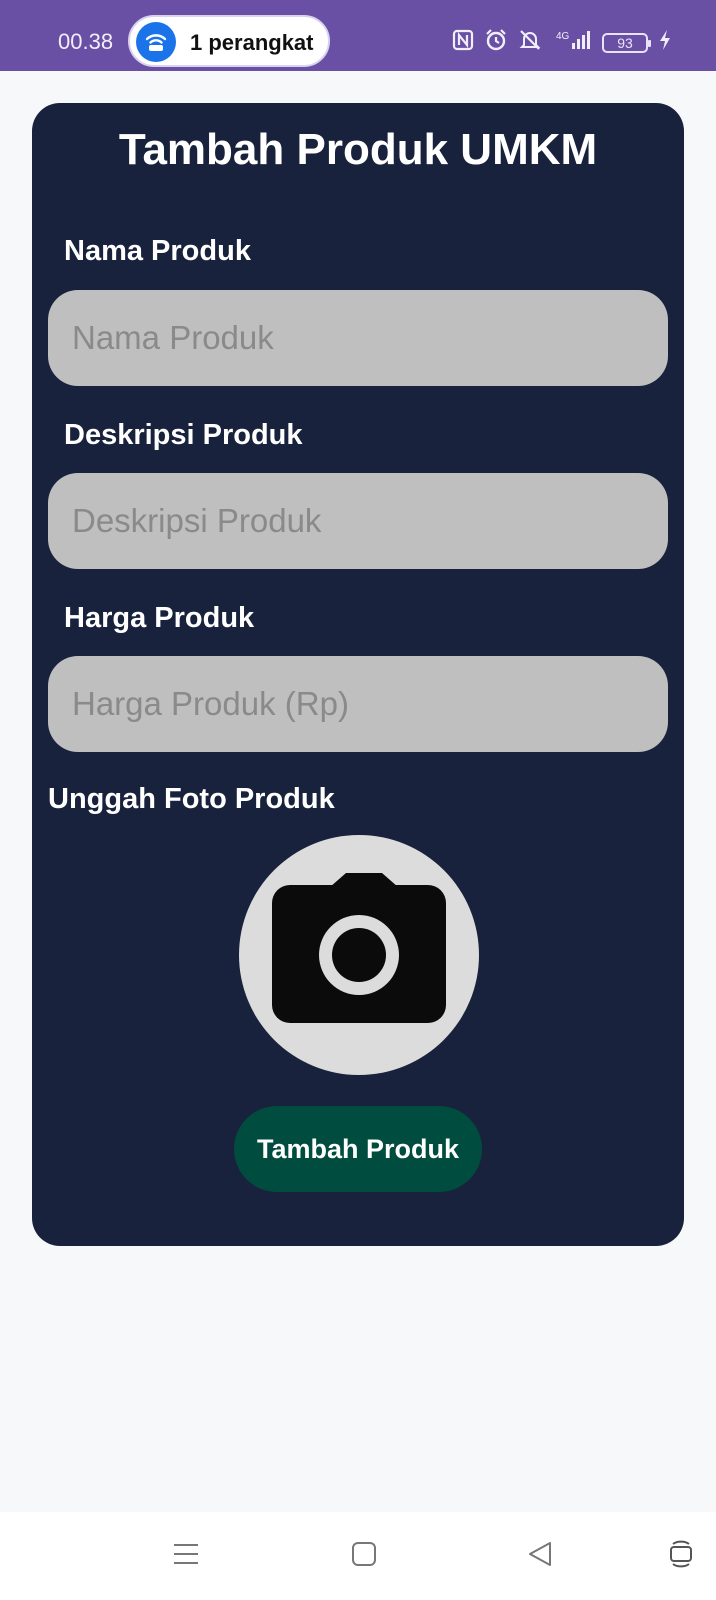  What do you see at coordinates (86, 41) in the screenshot?
I see `status-time: 00.38` at bounding box center [86, 41].